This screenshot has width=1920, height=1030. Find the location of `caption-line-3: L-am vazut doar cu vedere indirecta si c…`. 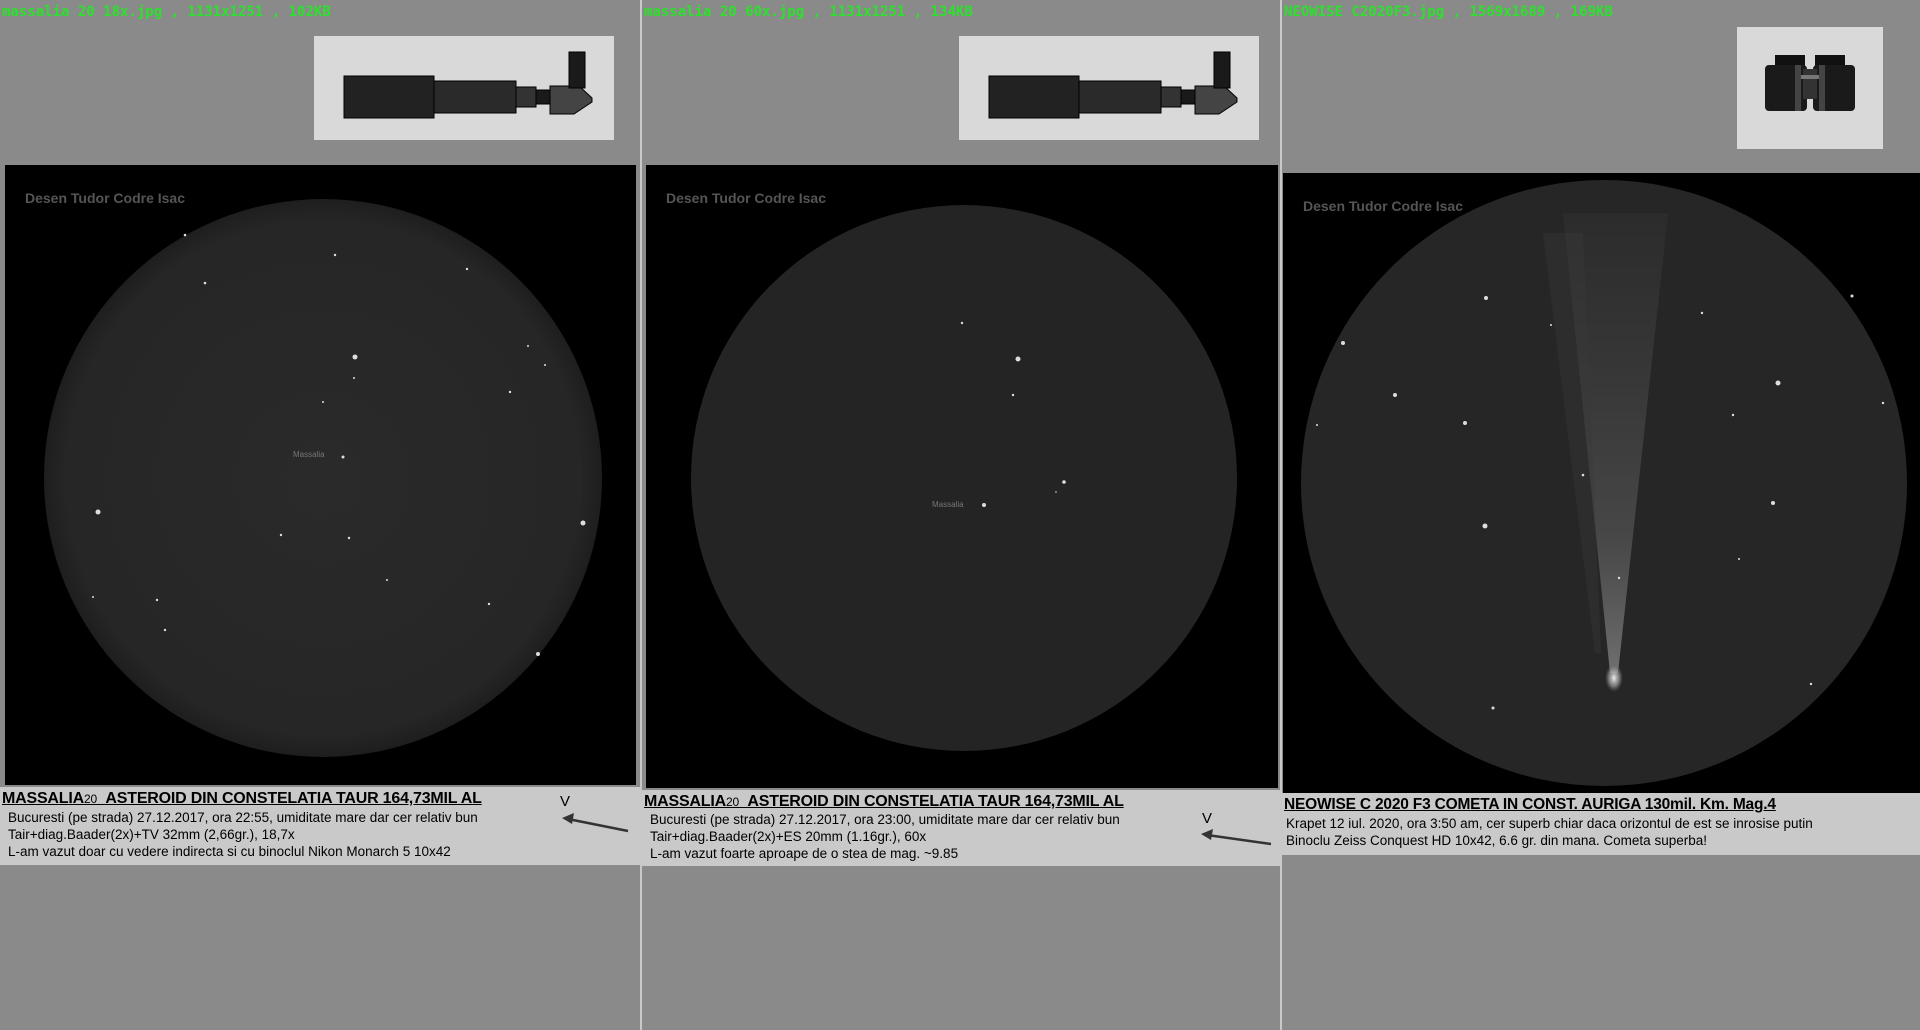

caption-line-3: L-am vazut doar cu vedere indirecta si c… is located at coordinates (229, 851).